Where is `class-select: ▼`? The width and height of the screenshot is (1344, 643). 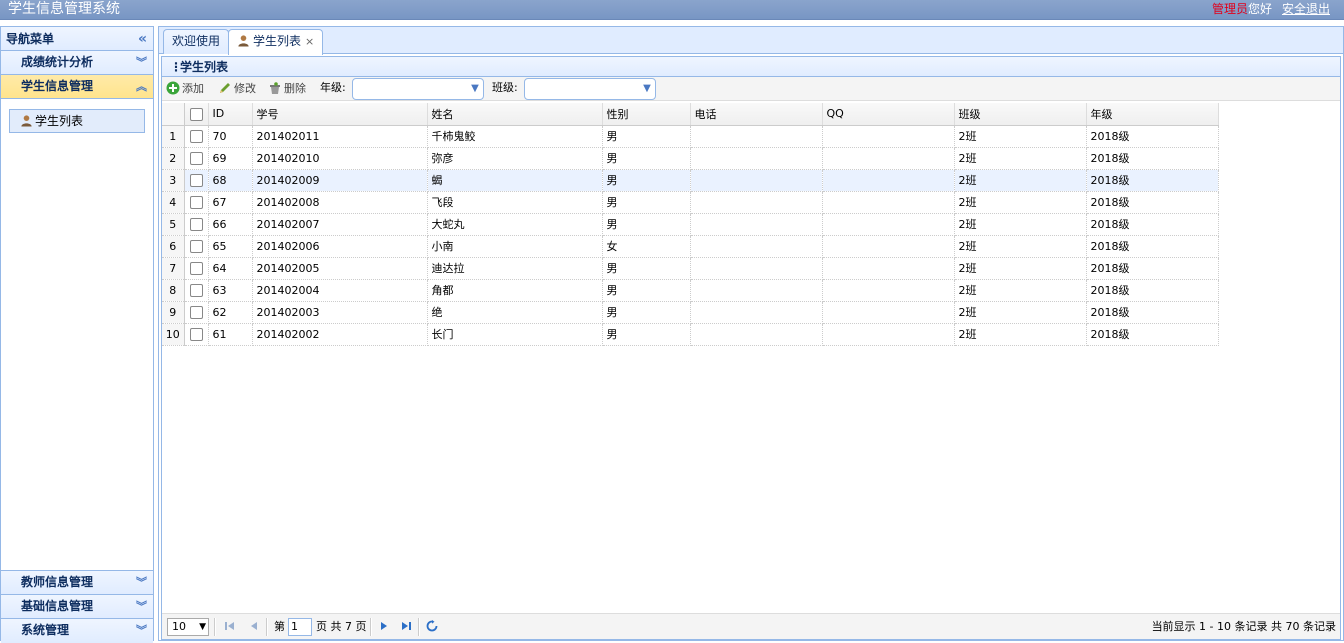 class-select: ▼ is located at coordinates (590, 89).